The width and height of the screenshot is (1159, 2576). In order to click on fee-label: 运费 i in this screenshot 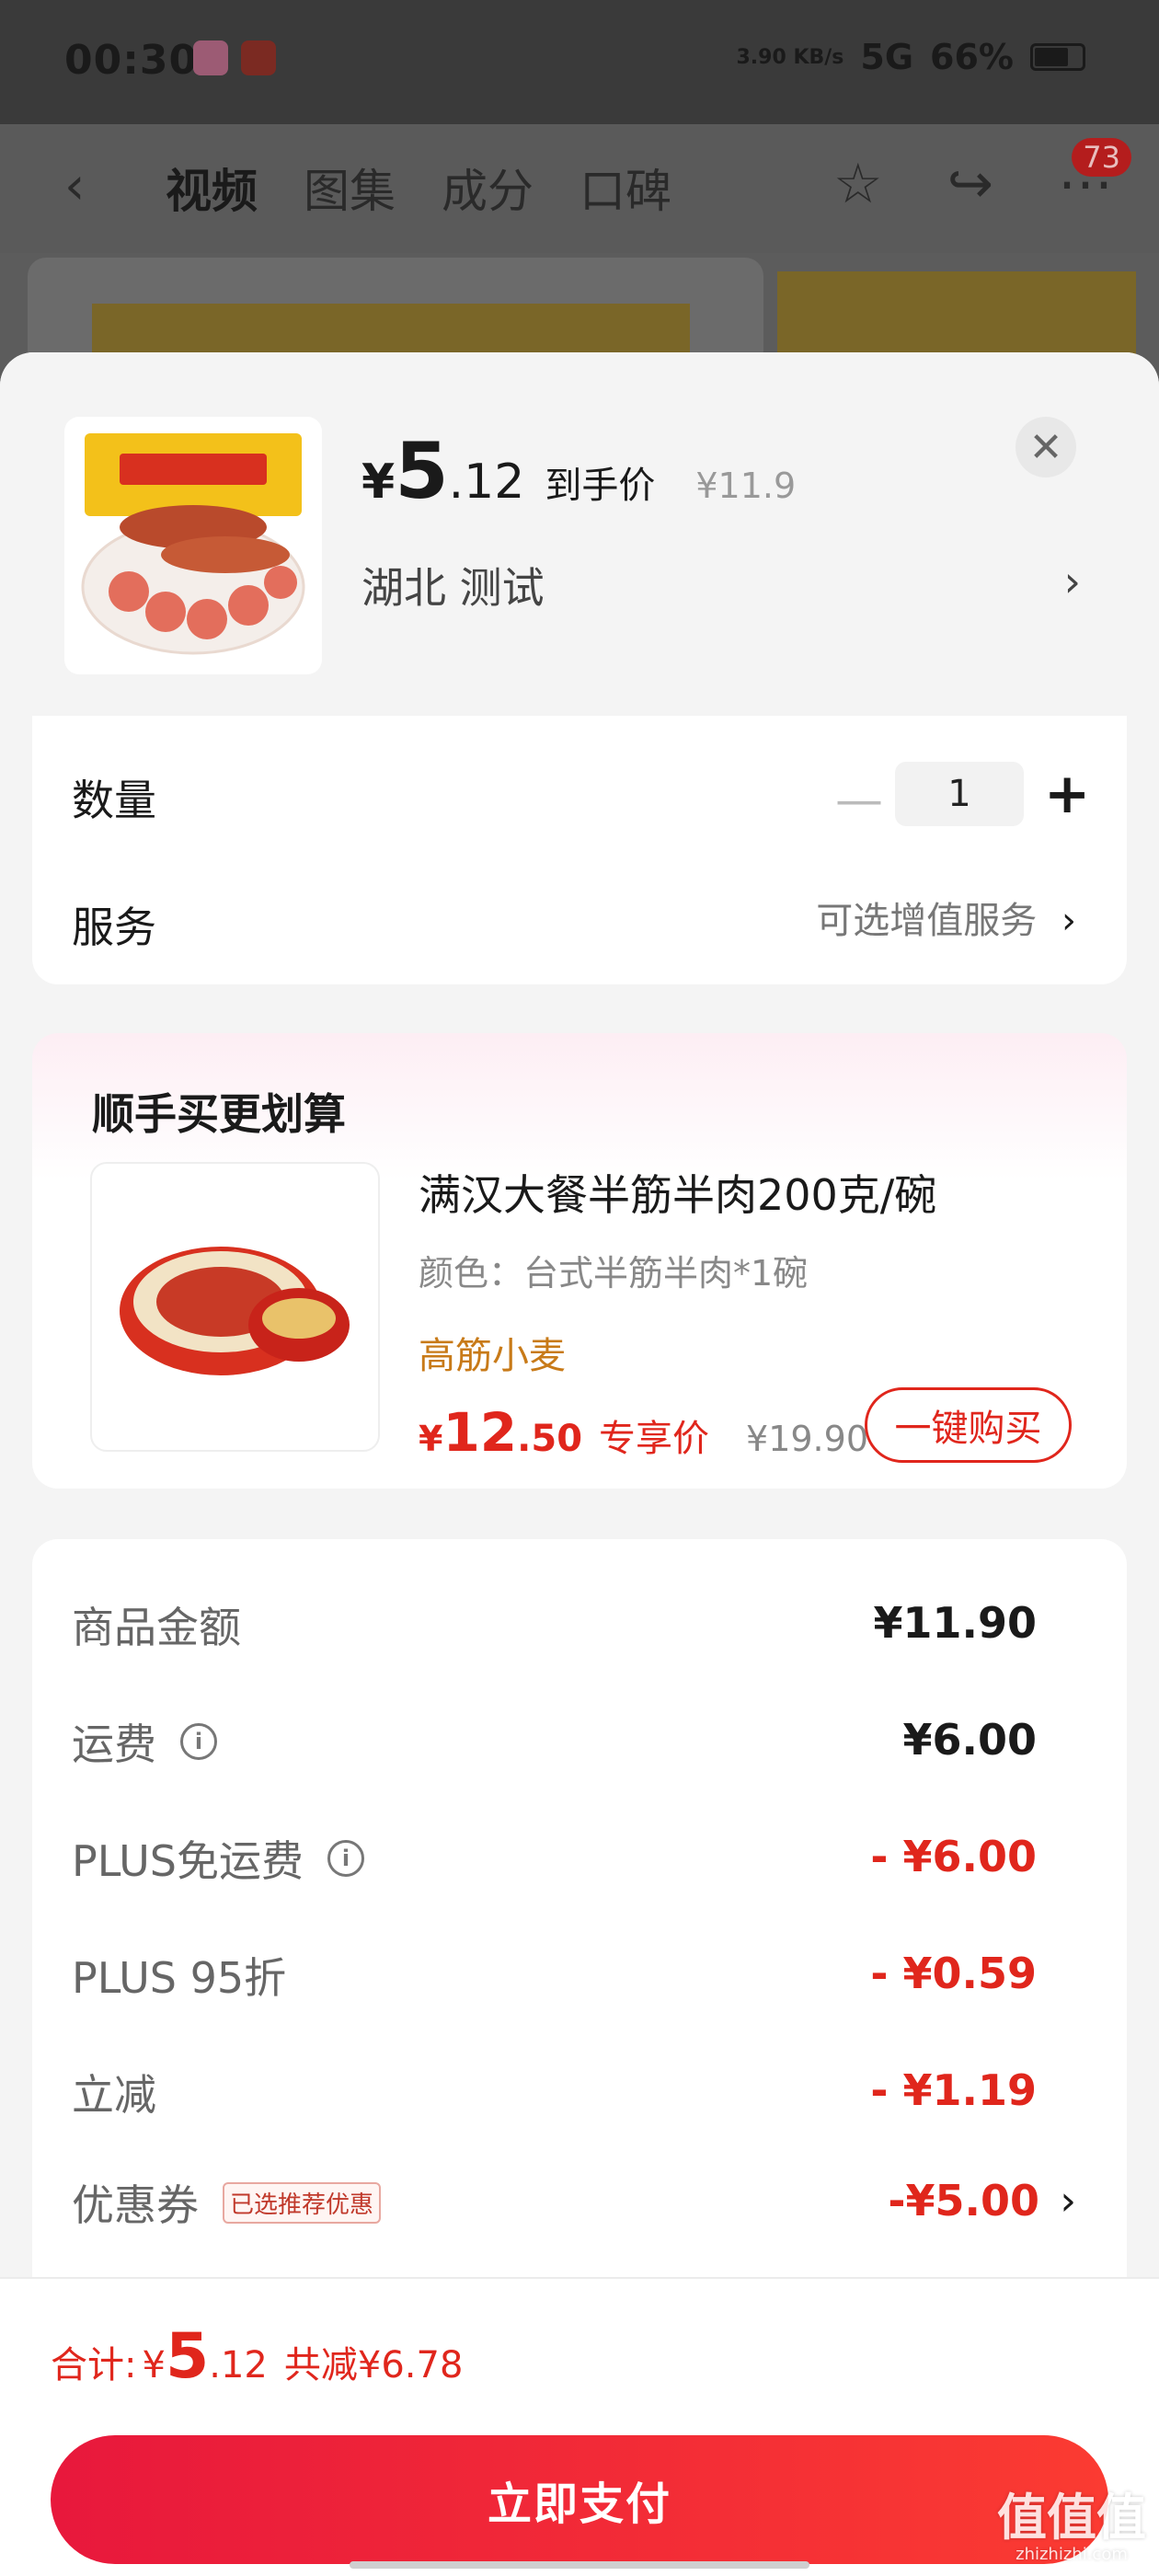, I will do `click(144, 1741)`.